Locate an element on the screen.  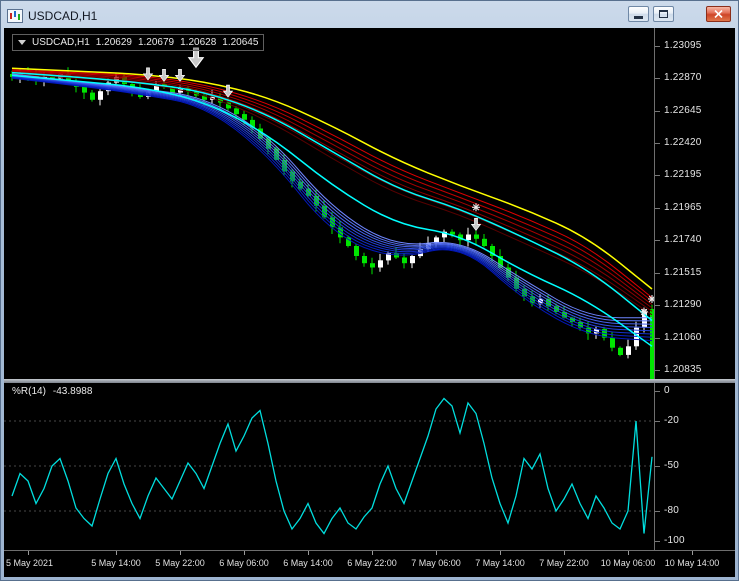
time-axis-label: 6 May 22:00 is located at coordinates (372, 563).